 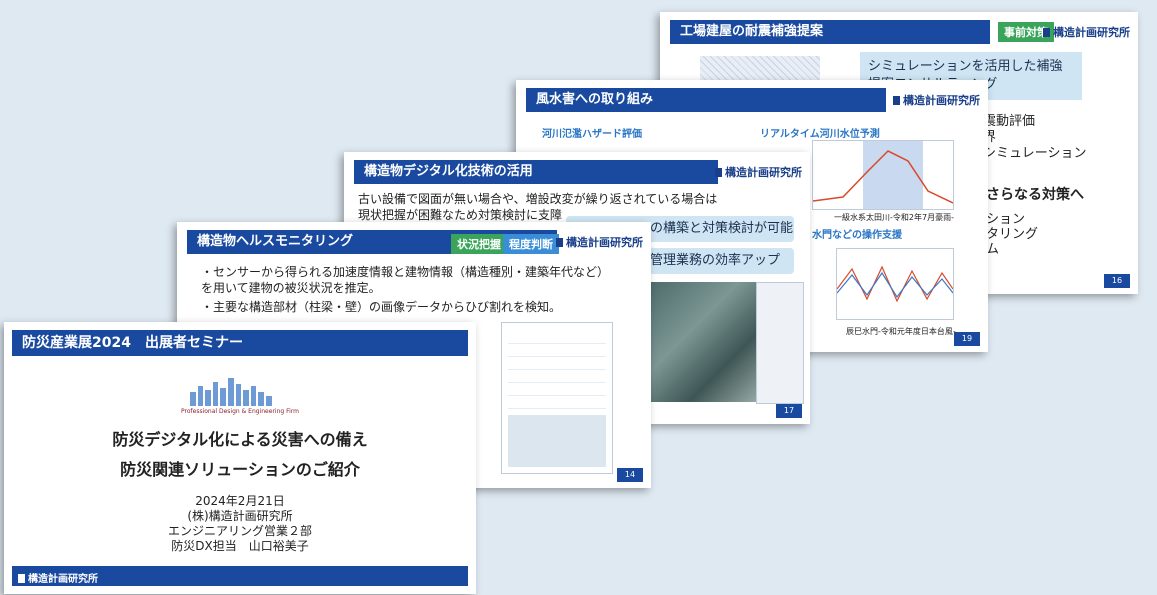 What do you see at coordinates (240, 439) in the screenshot?
I see `cover-title: 防災デジタル化による災害への備え` at bounding box center [240, 439].